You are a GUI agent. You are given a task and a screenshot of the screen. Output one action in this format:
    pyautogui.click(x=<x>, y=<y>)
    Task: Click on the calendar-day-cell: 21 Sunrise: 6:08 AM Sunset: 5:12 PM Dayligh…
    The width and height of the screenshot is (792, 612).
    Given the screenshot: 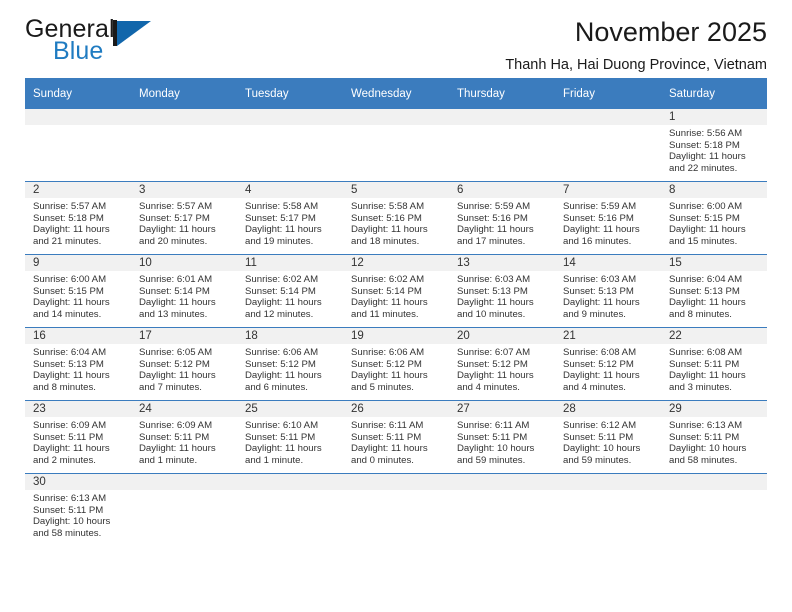 What is the action you would take?
    pyautogui.click(x=608, y=364)
    